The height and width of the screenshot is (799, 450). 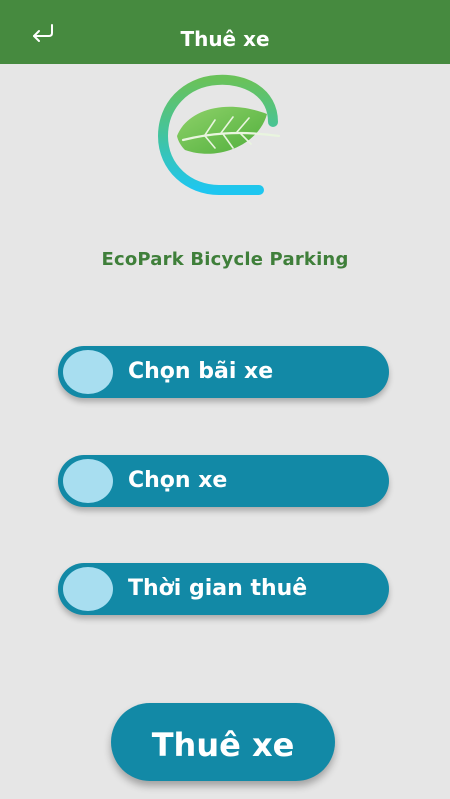 I want to click on select-bike-option: Chọn xe, so click(x=223, y=481).